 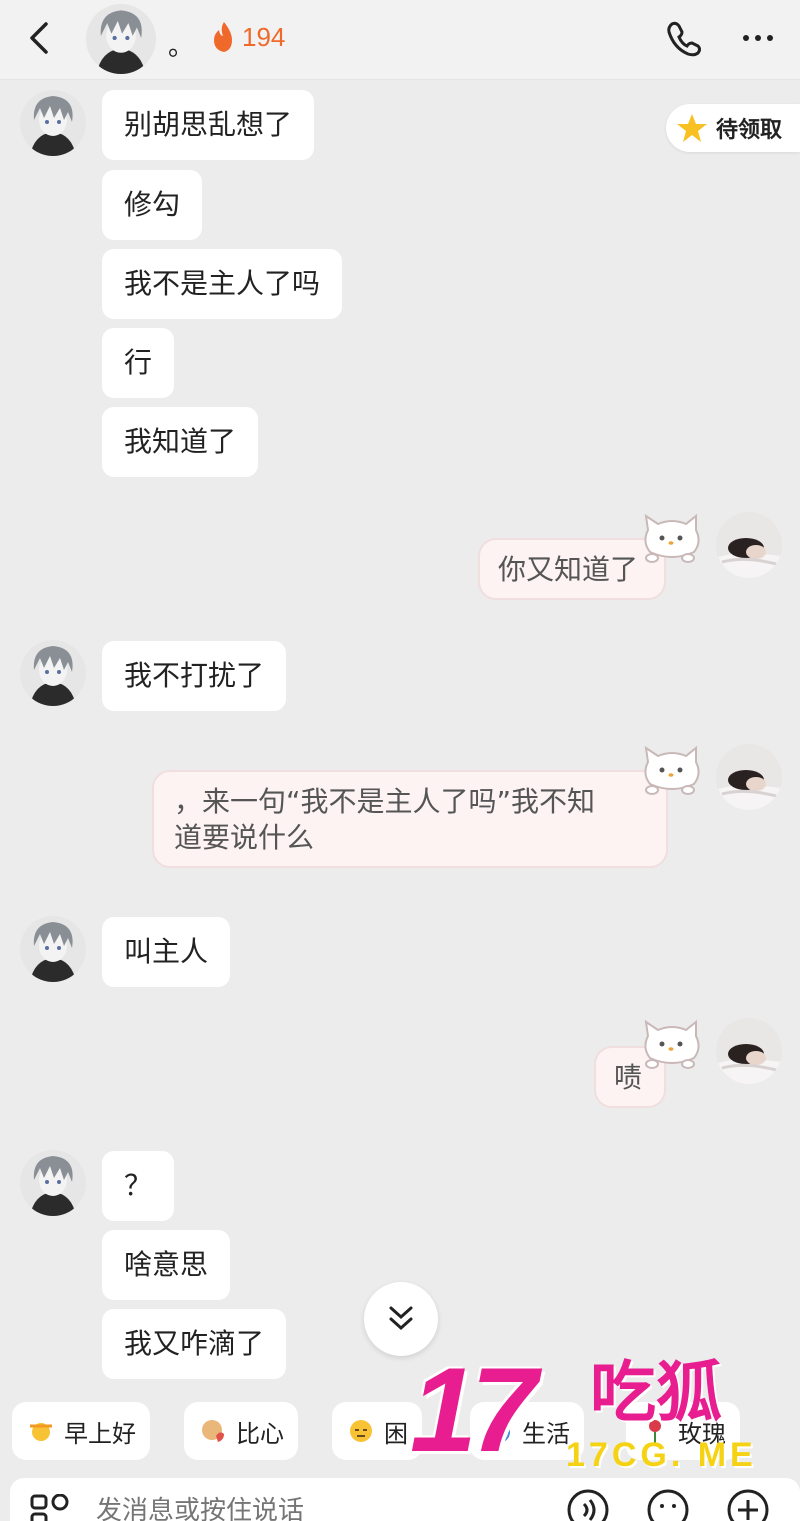 I want to click on sleepy-emoji-icon, so click(x=361, y=1431).